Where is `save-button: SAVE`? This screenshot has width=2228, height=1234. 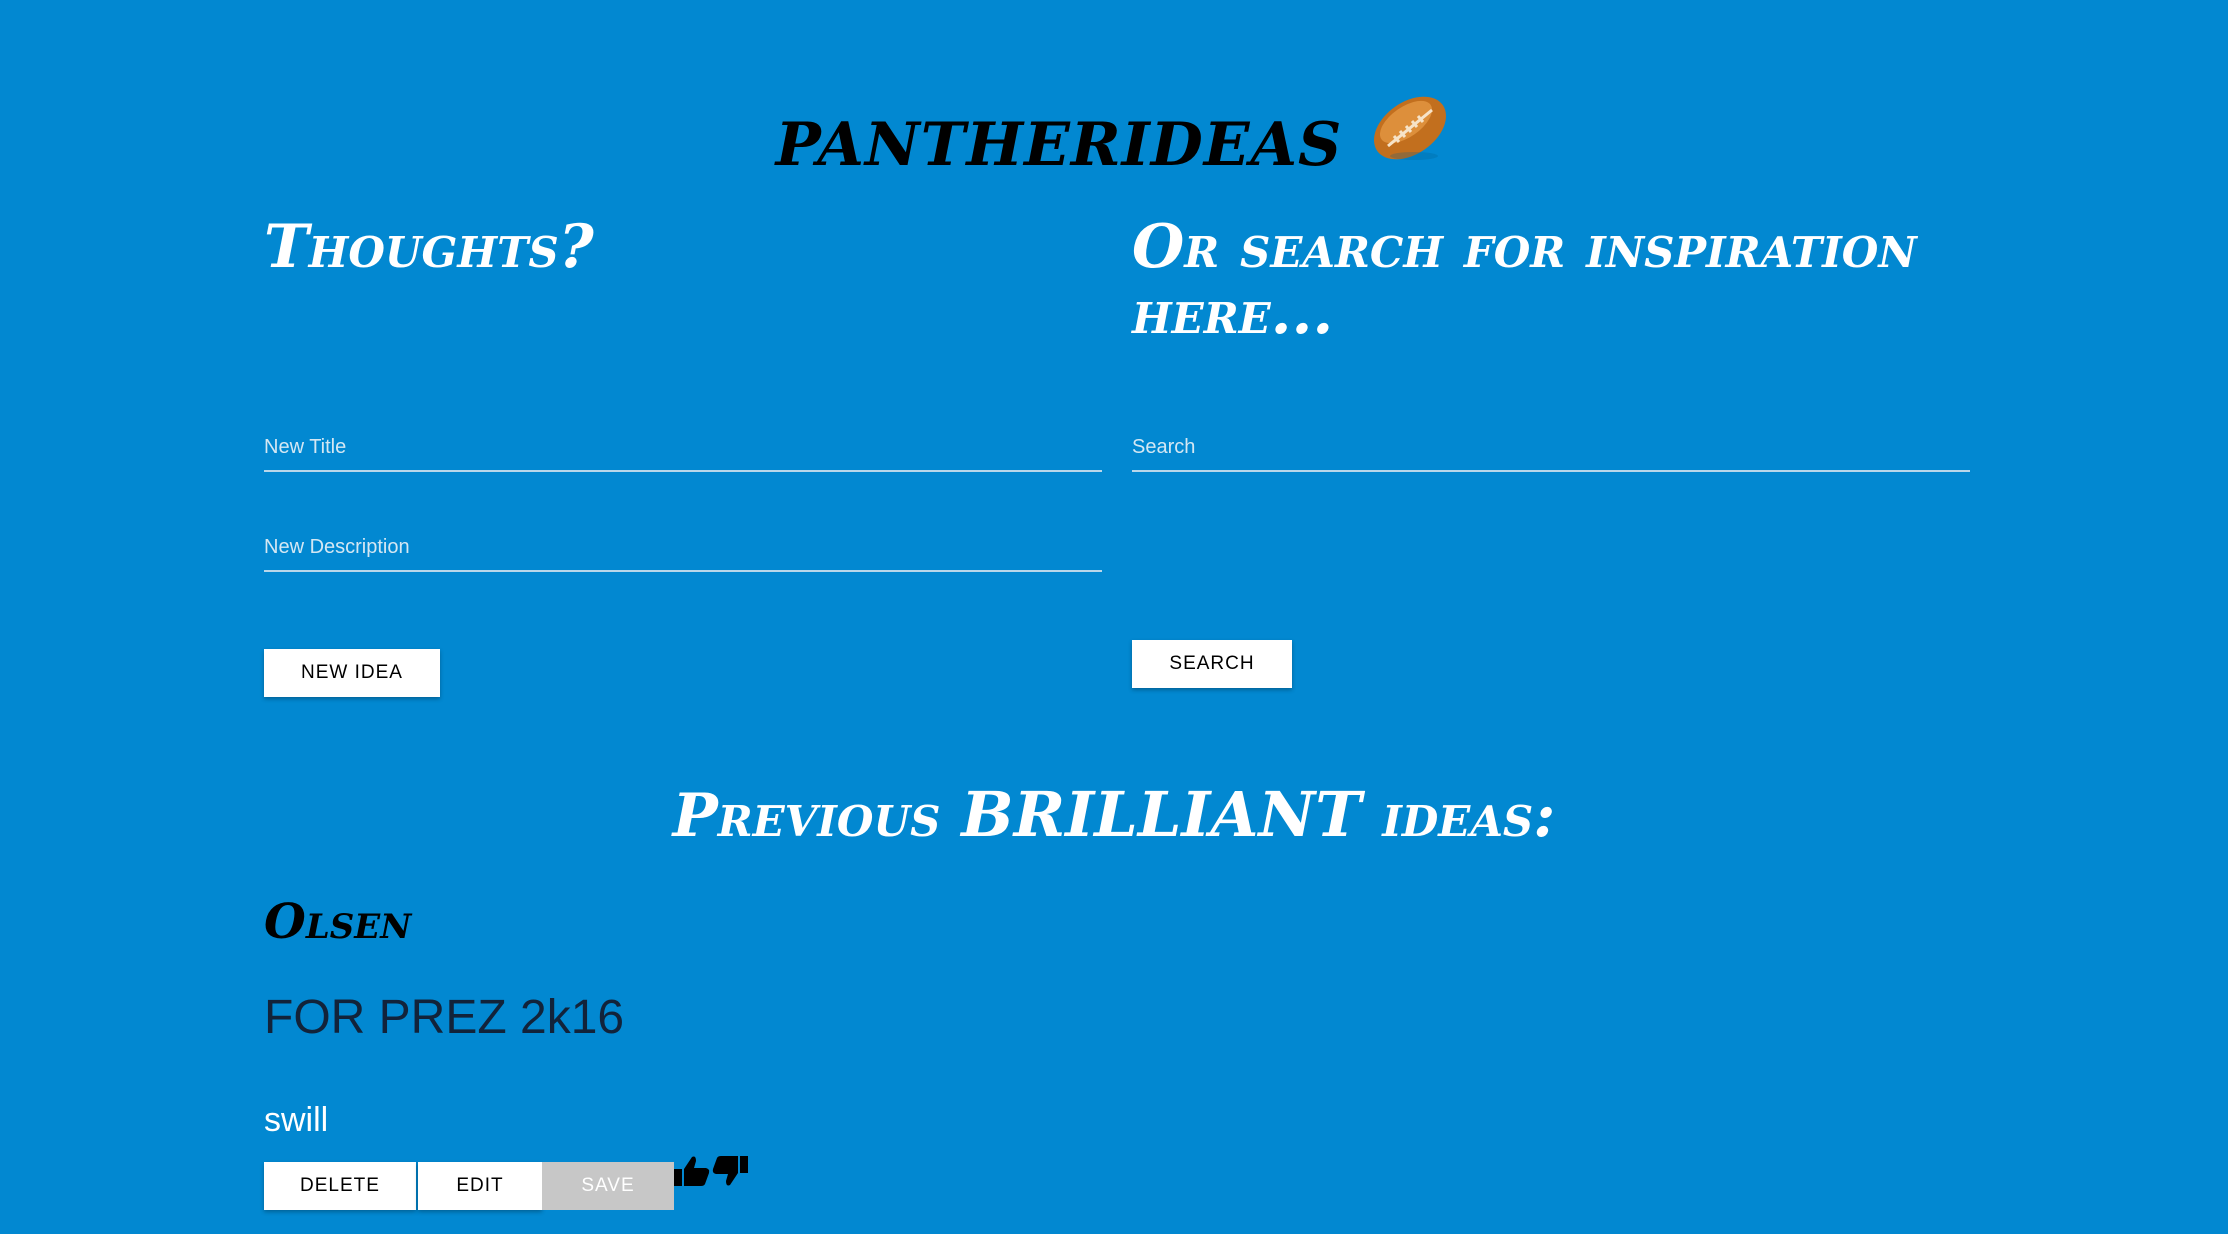
save-button: SAVE is located at coordinates (608, 1186).